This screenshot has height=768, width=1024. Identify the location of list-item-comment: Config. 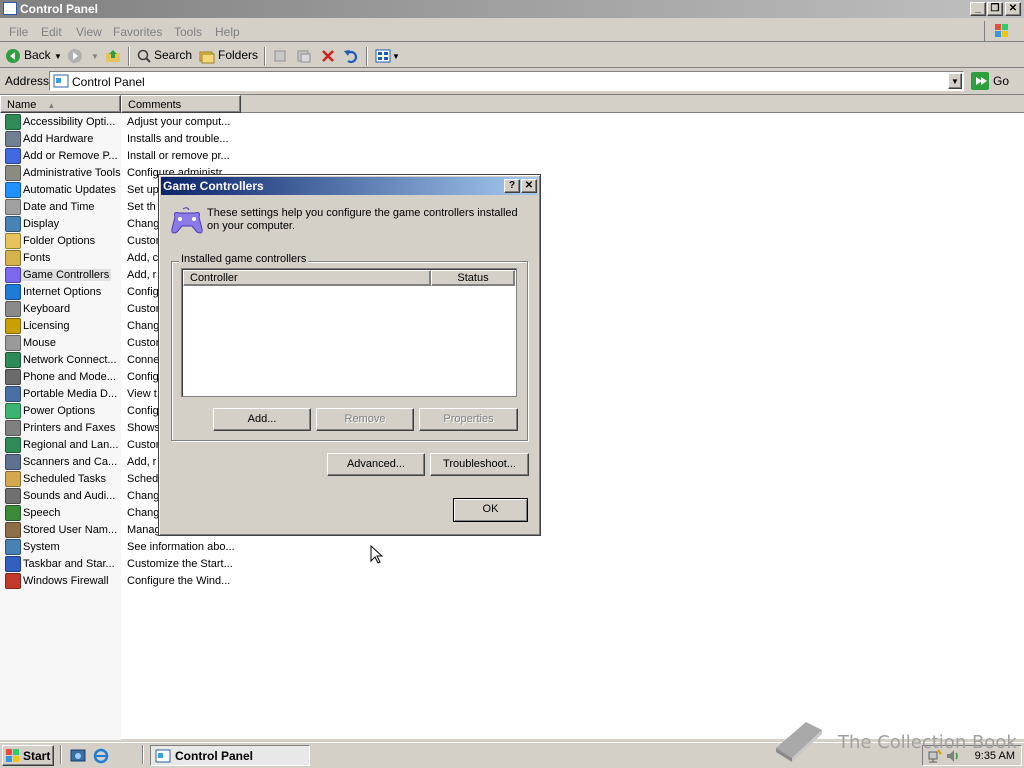
(143, 377).